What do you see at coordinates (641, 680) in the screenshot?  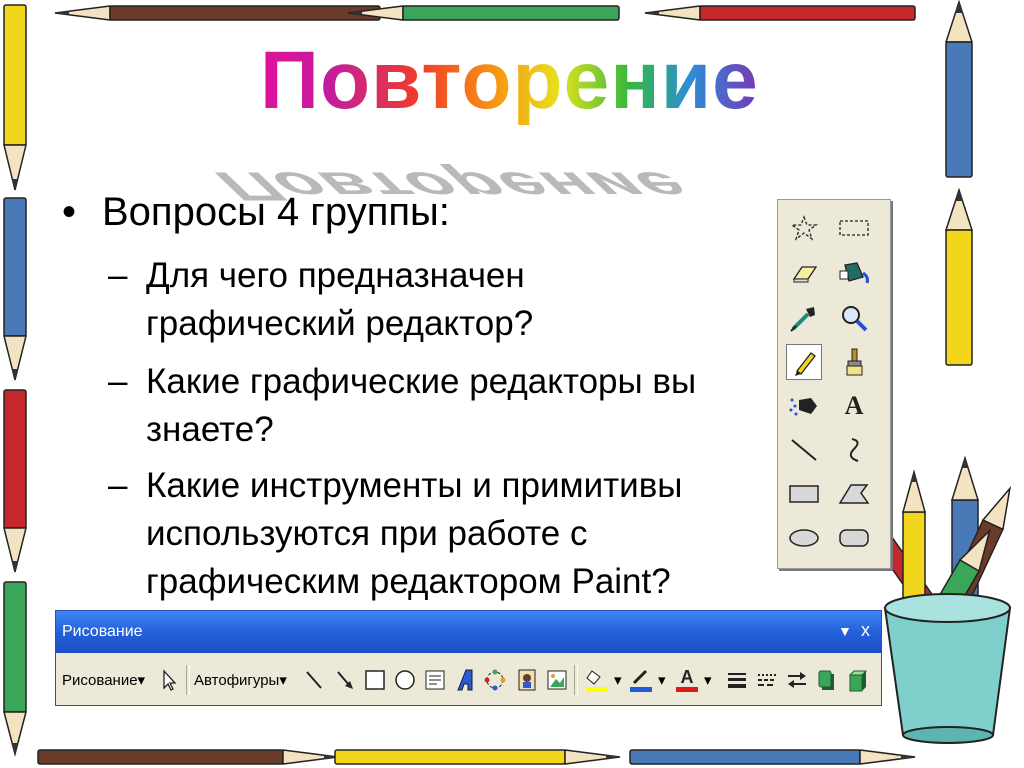 I see `line-color-icon` at bounding box center [641, 680].